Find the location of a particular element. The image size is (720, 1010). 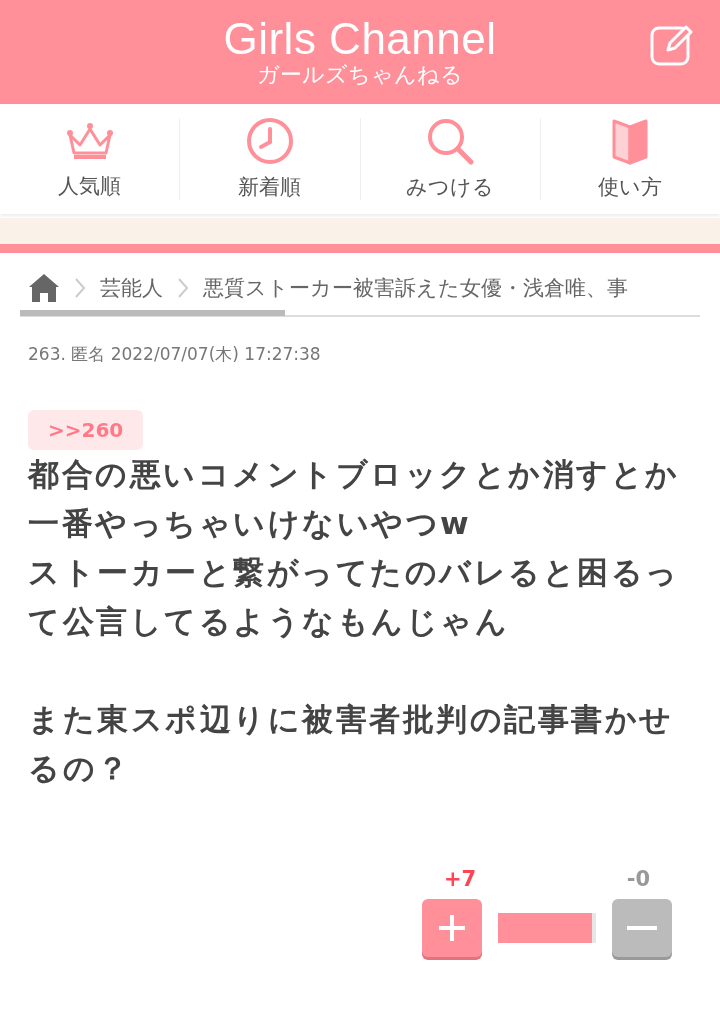

home-icon is located at coordinates (44, 288).